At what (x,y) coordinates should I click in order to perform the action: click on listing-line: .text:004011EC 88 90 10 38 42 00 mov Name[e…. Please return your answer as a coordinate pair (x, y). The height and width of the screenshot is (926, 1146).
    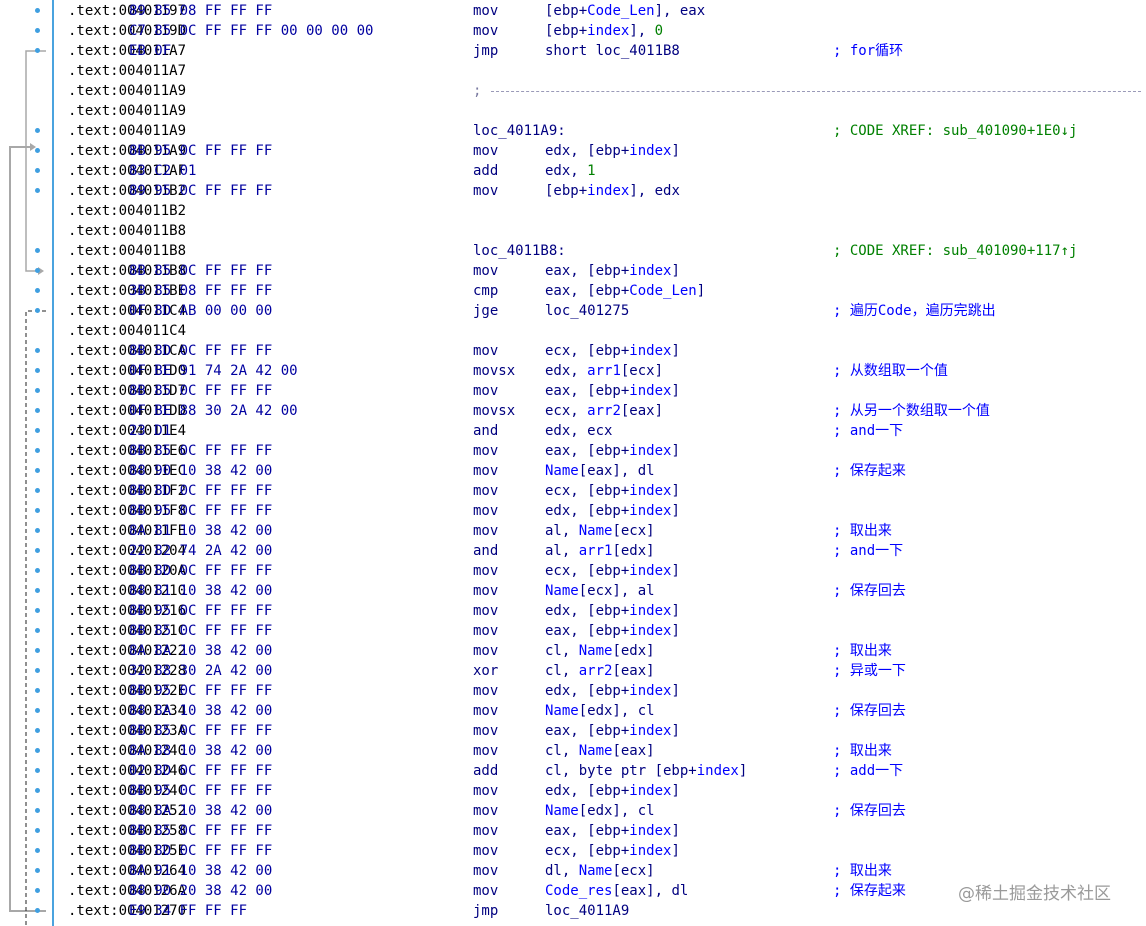
    Looking at the image, I should click on (600, 471).